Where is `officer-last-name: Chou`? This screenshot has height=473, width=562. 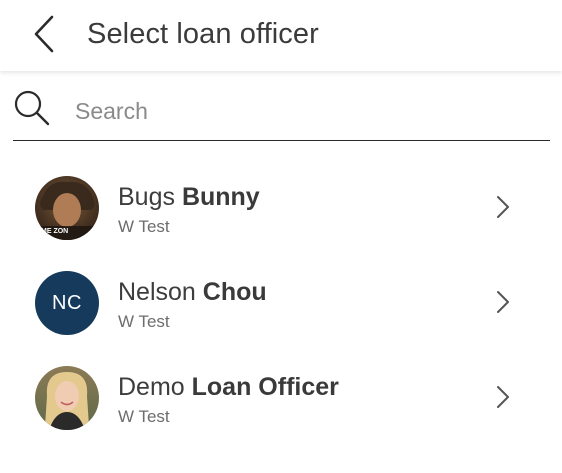 officer-last-name: Chou is located at coordinates (234, 292).